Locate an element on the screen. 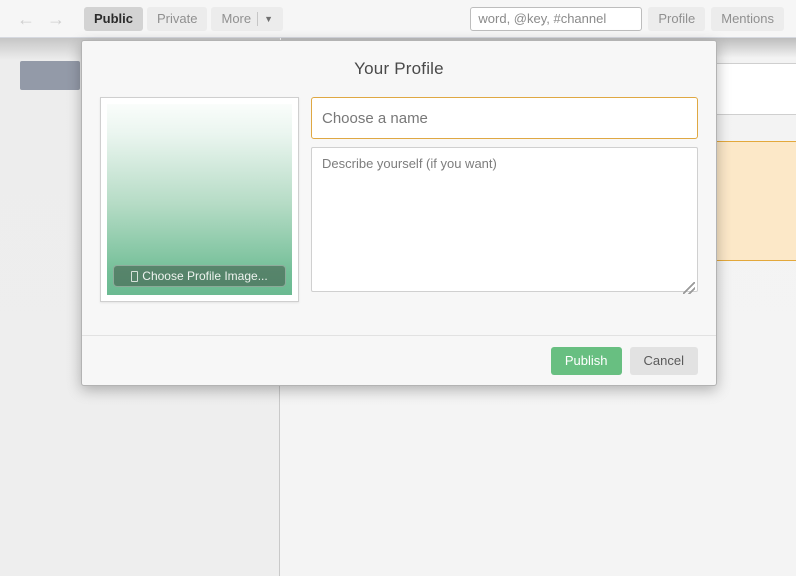 This screenshot has width=796, height=576. chevron-down-icon: ▼ is located at coordinates (269, 18).